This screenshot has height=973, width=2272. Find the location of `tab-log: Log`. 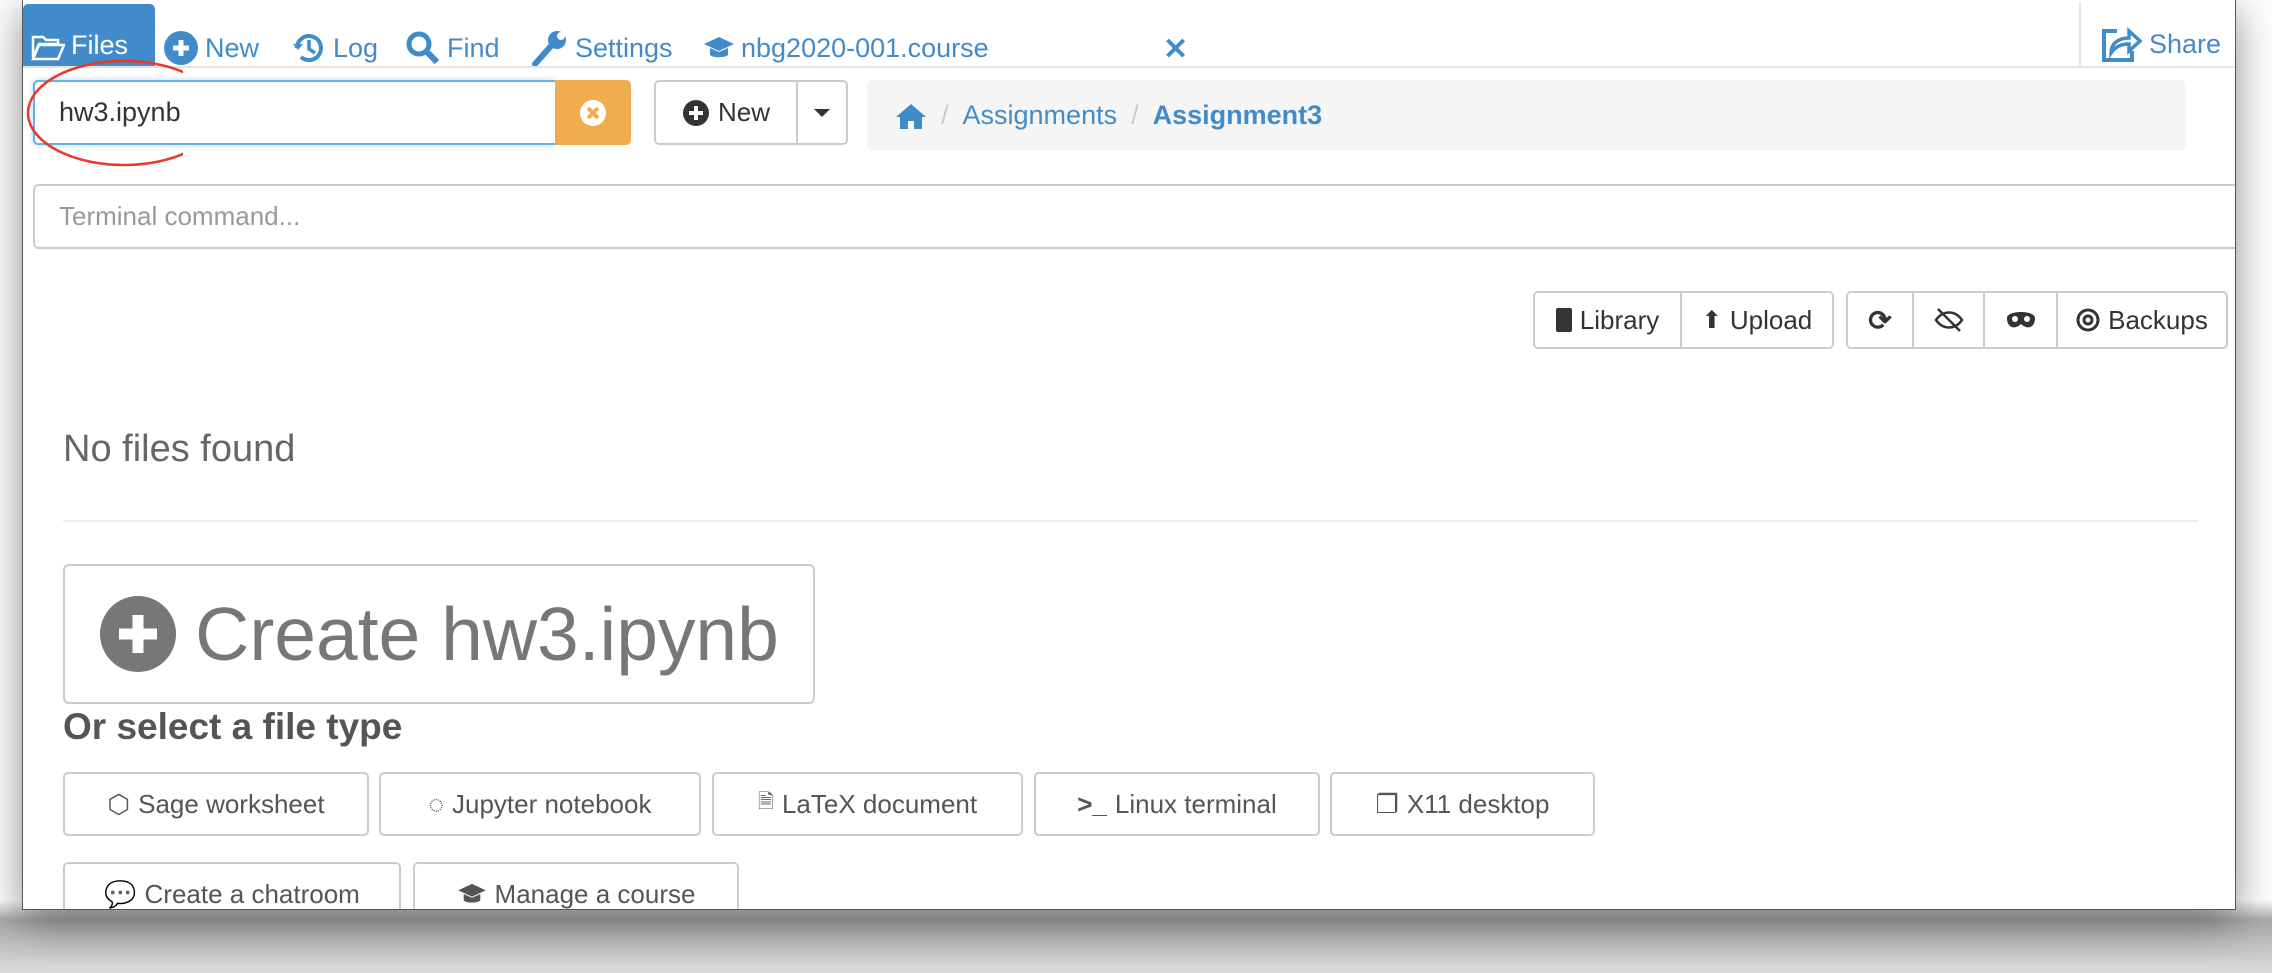

tab-log: Log is located at coordinates (334, 48).